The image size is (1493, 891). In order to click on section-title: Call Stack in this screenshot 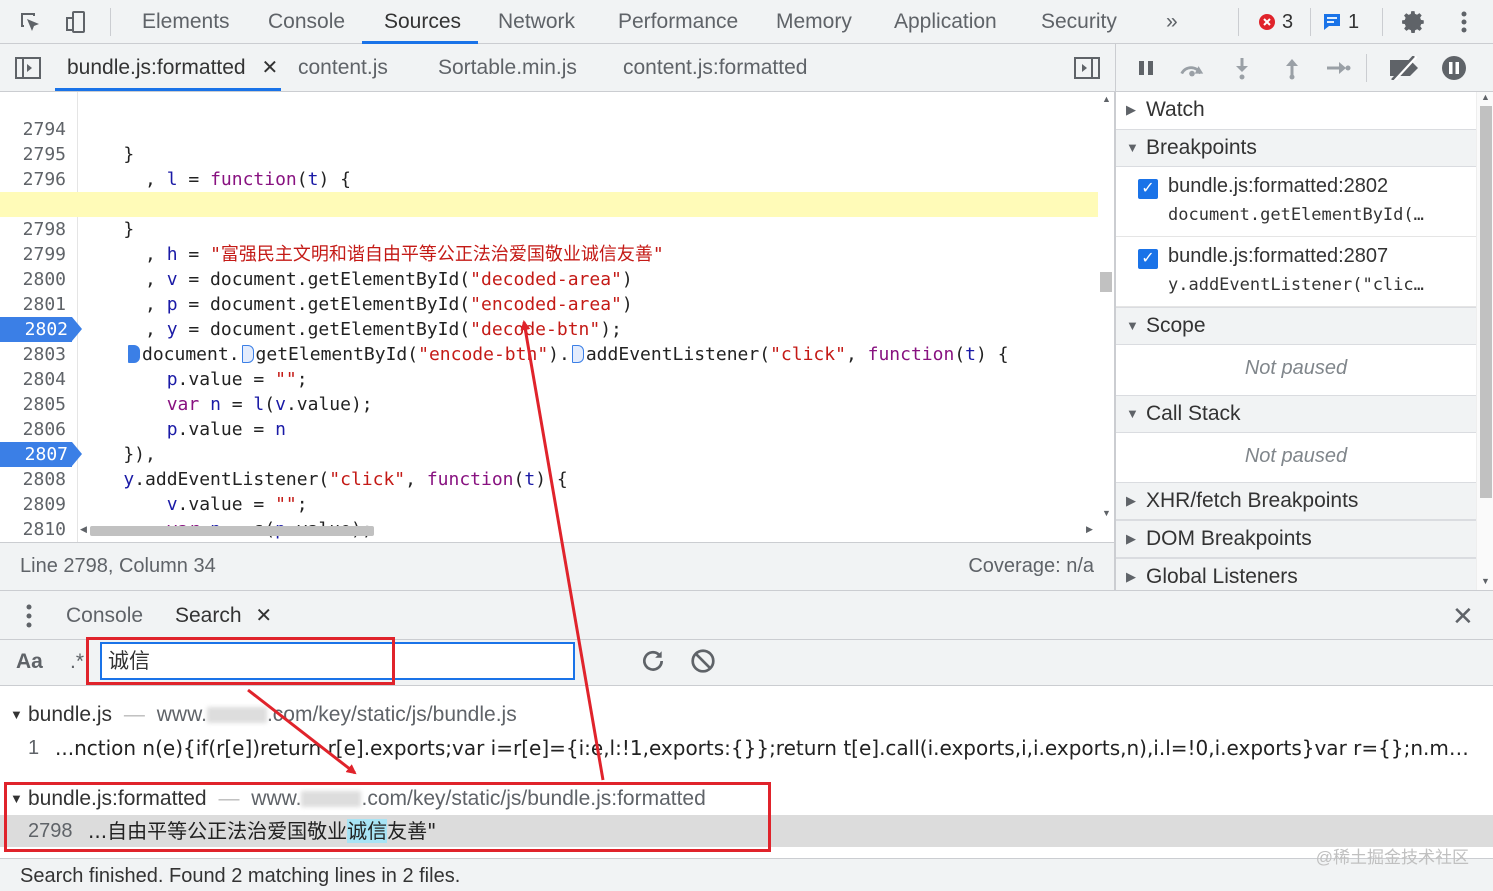, I will do `click(1193, 413)`.